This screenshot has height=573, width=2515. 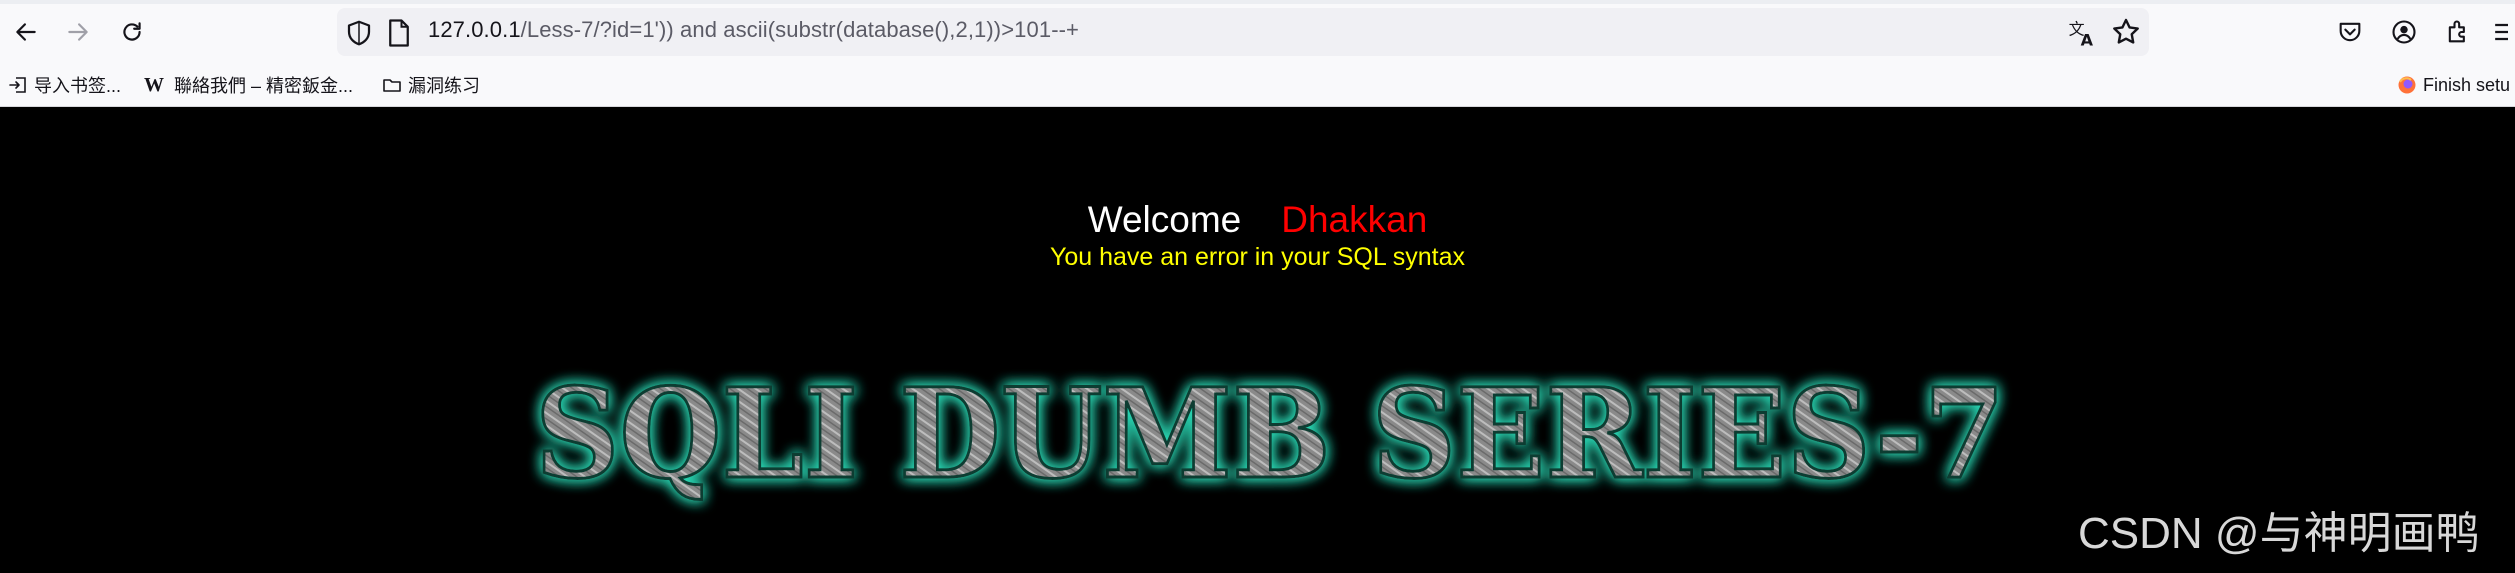 I want to click on welcome-text: Welcome, so click(x=1164, y=219).